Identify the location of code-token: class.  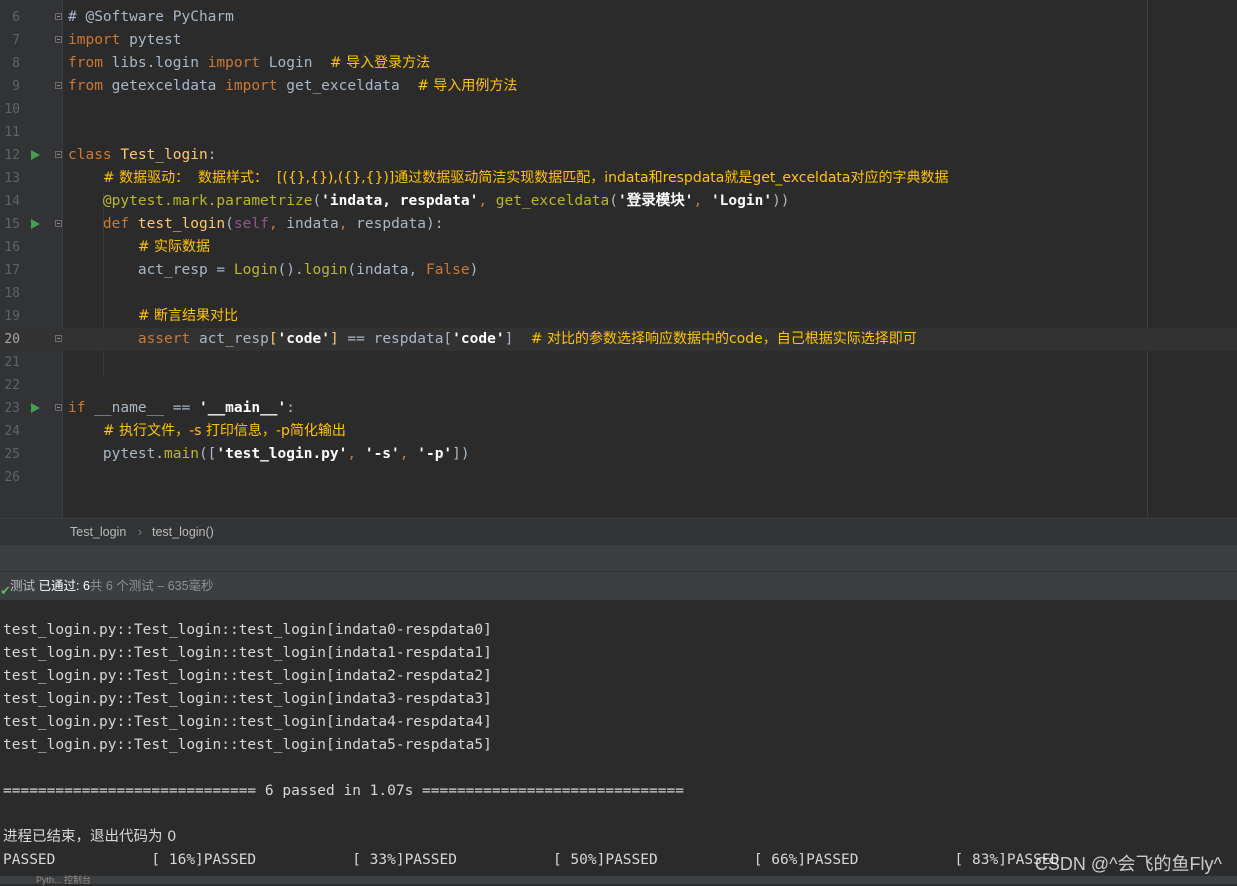
(90, 155).